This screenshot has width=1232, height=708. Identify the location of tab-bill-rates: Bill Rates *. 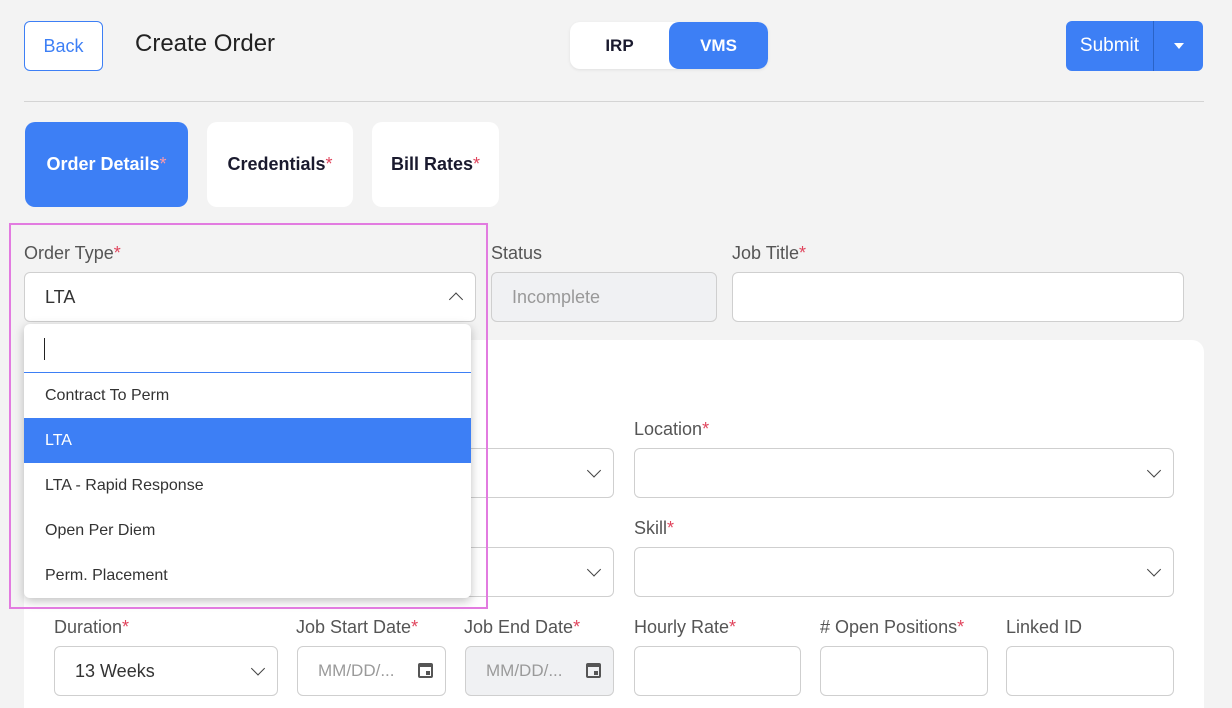
(435, 164).